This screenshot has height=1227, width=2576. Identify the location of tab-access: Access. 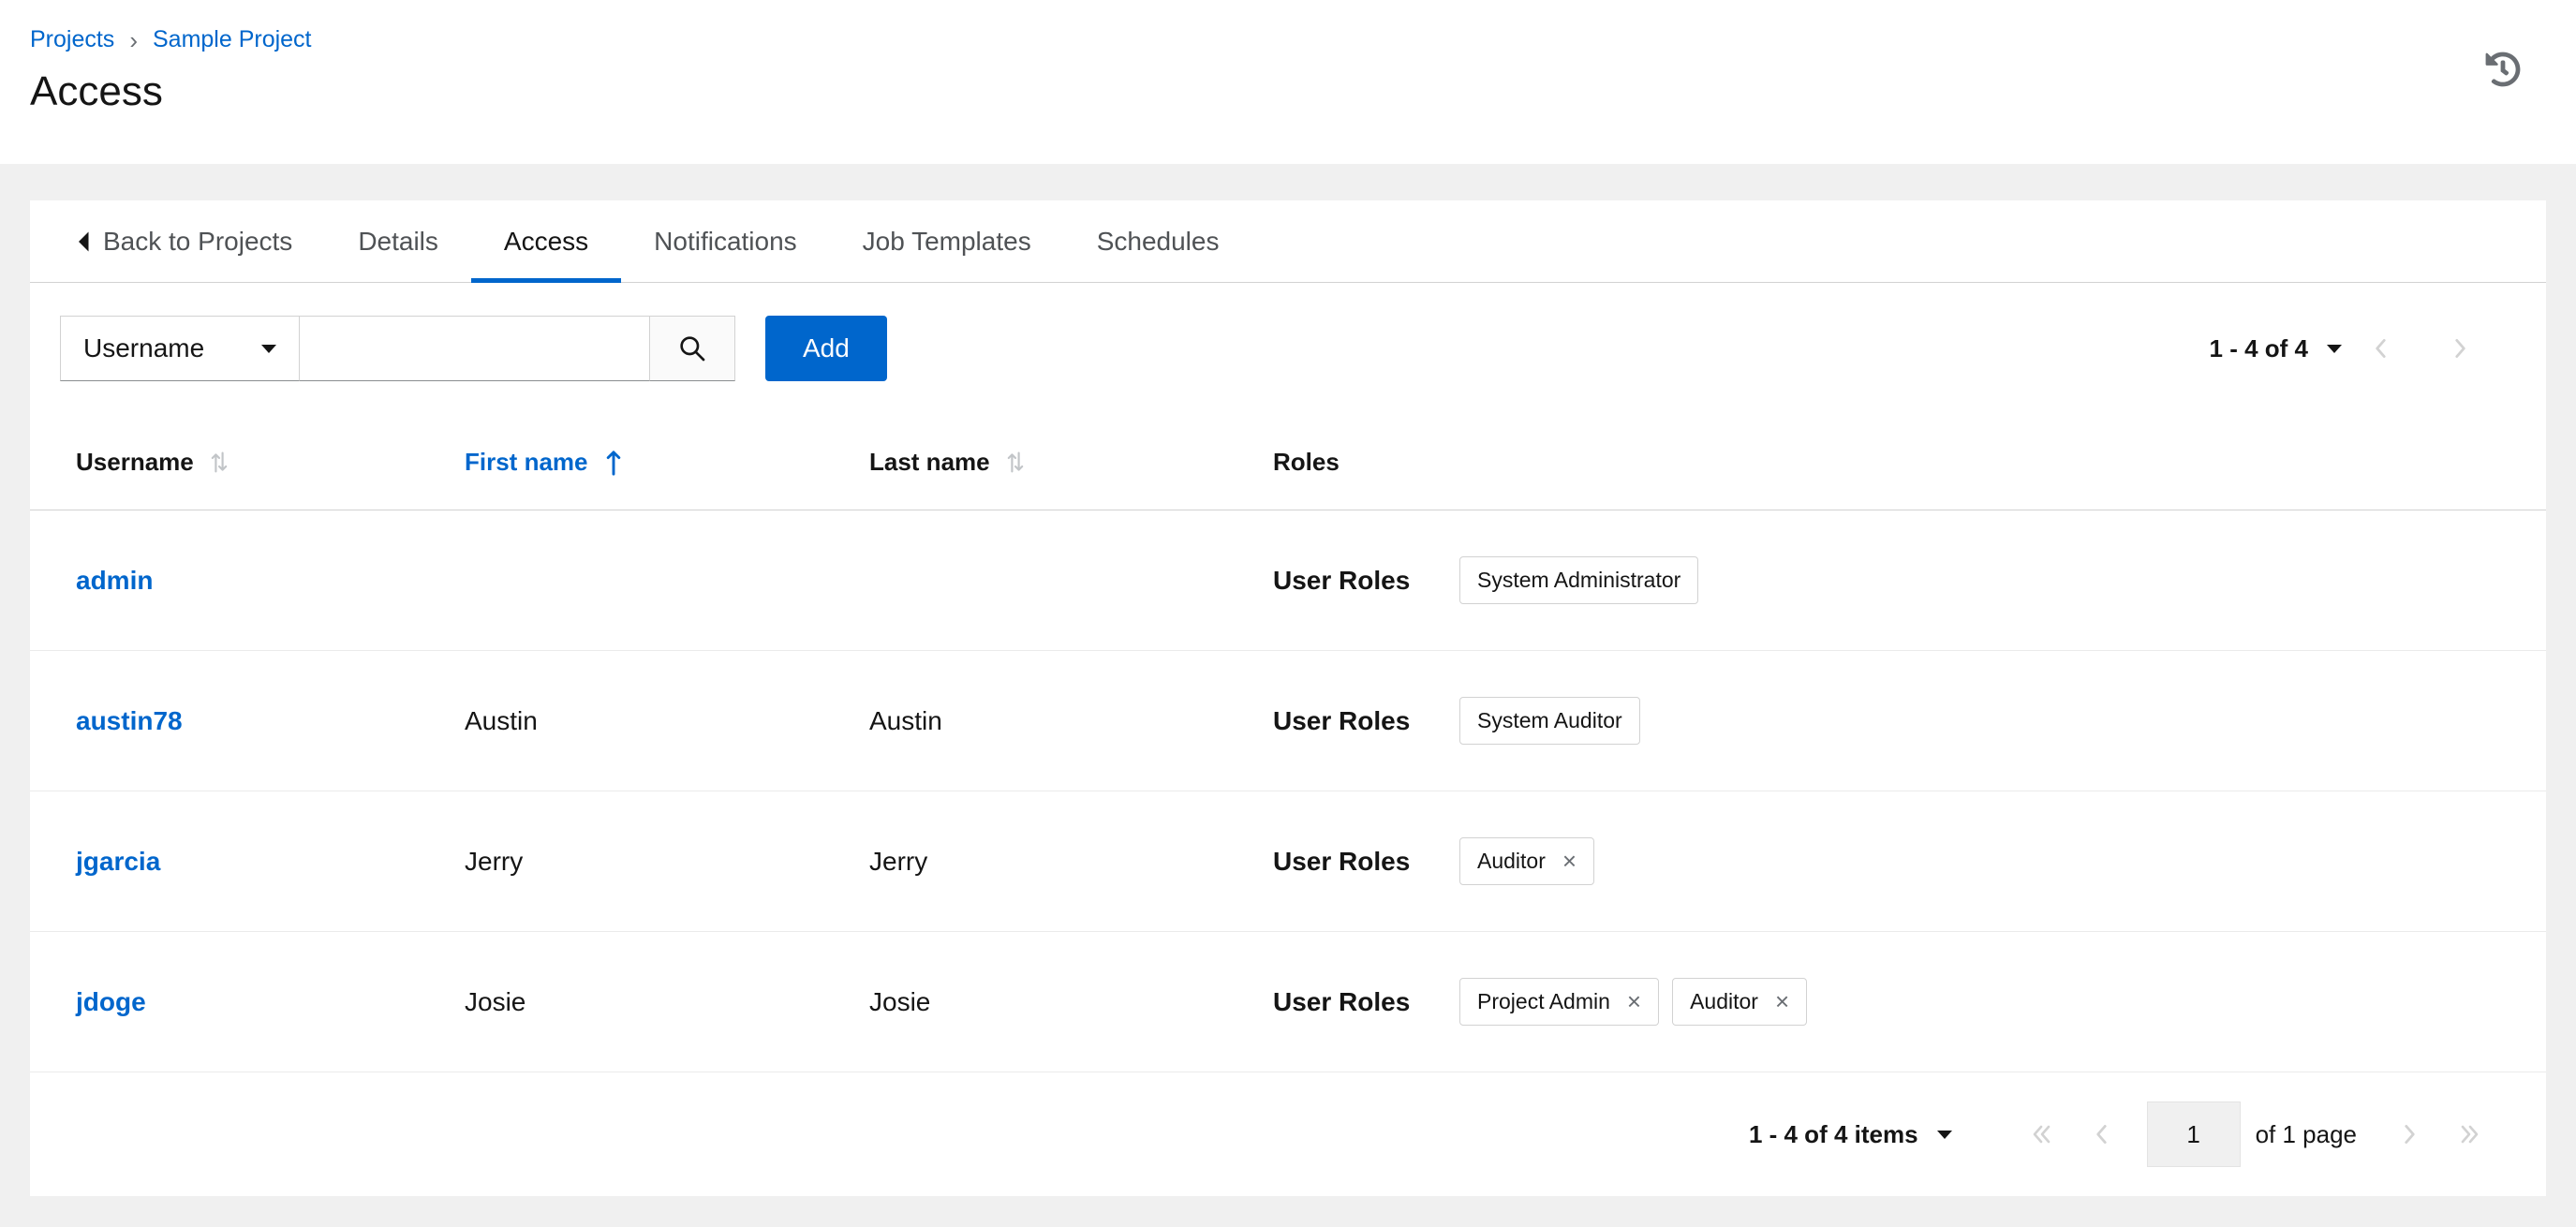
(546, 241).